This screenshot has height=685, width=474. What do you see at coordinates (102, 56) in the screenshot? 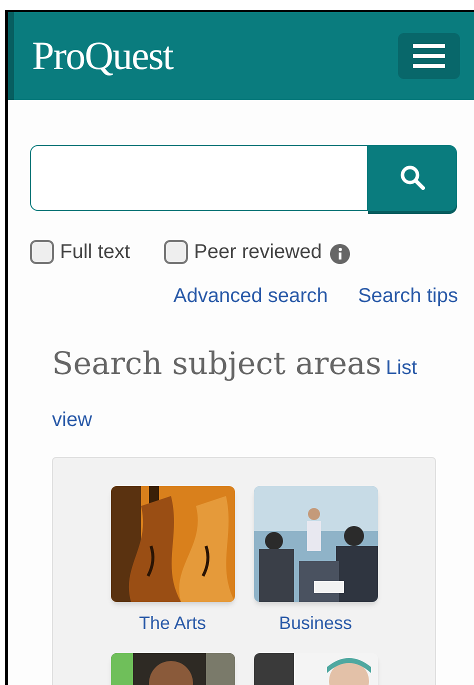
I see `logo: ProQuest` at bounding box center [102, 56].